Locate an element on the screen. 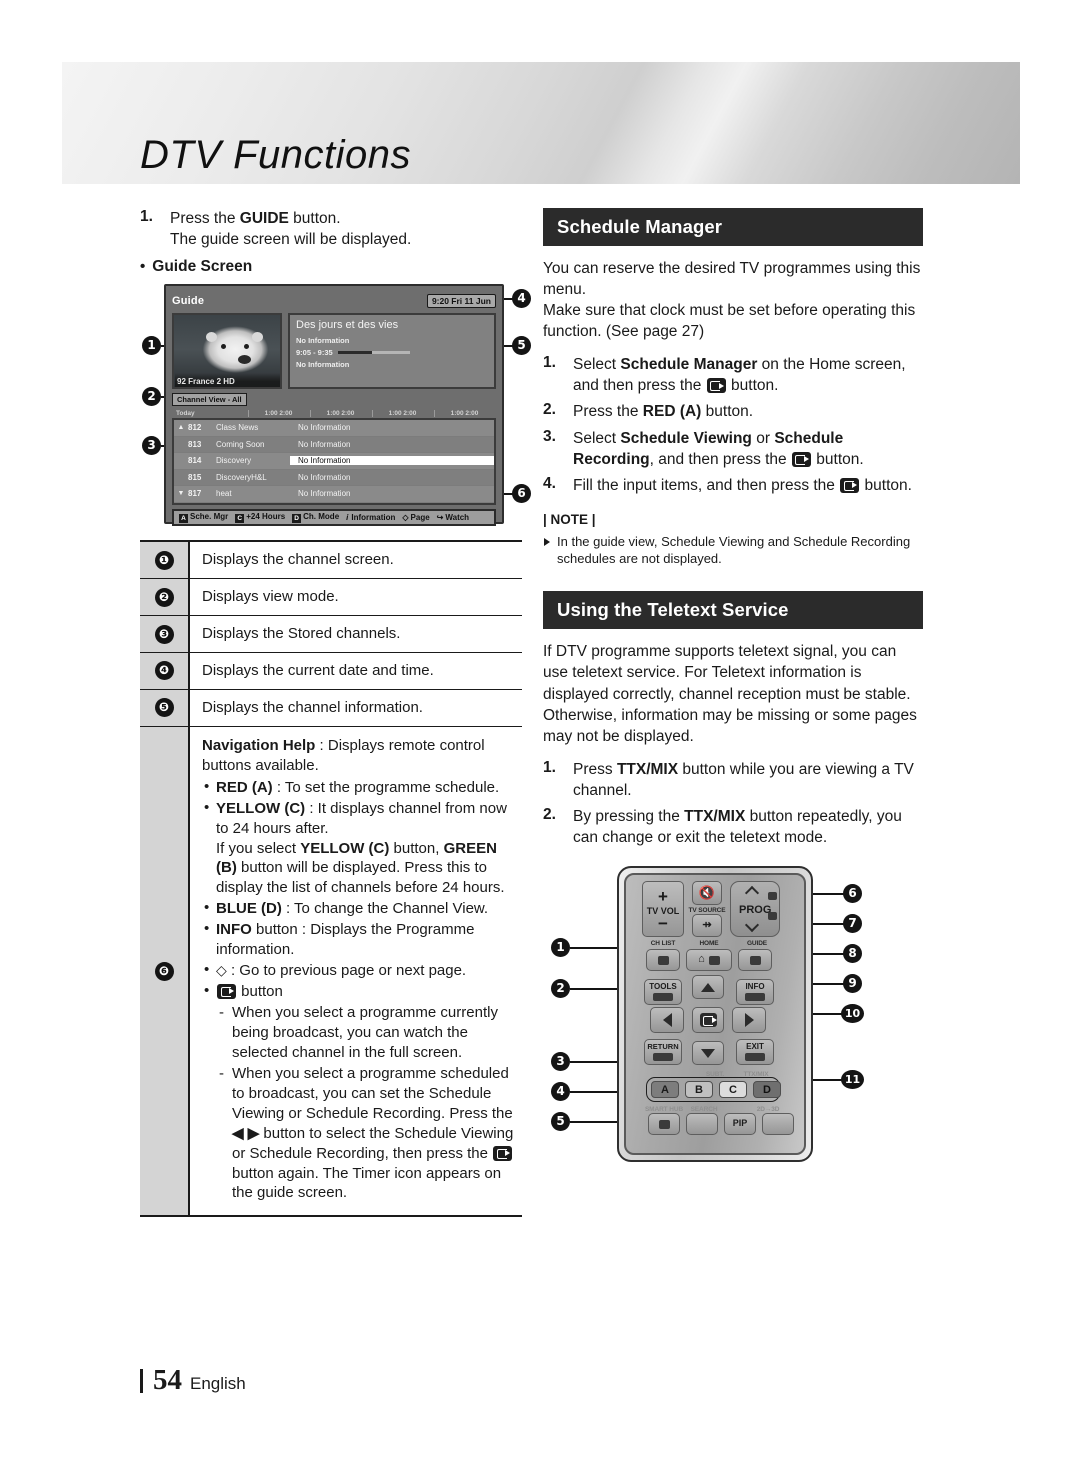  search-button is located at coordinates (702, 1124).